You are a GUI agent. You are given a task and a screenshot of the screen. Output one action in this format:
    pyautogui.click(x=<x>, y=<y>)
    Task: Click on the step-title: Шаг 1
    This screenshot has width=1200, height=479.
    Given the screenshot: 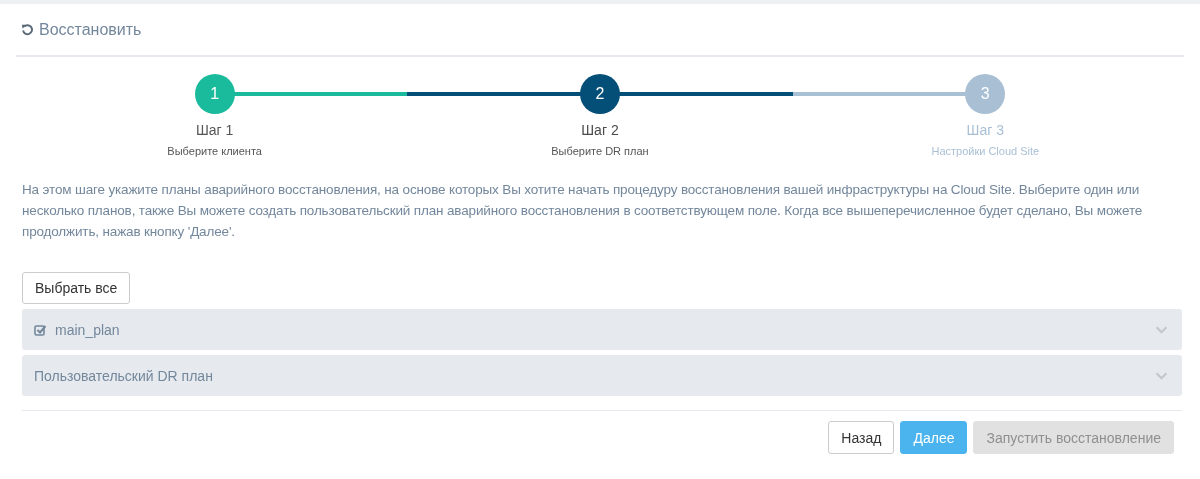 What is the action you would take?
    pyautogui.click(x=214, y=130)
    